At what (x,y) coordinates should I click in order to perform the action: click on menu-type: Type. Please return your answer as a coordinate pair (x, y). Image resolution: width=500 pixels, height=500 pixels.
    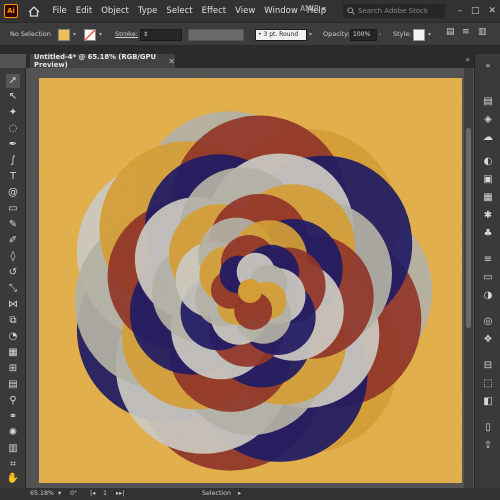
    Looking at the image, I should click on (147, 11).